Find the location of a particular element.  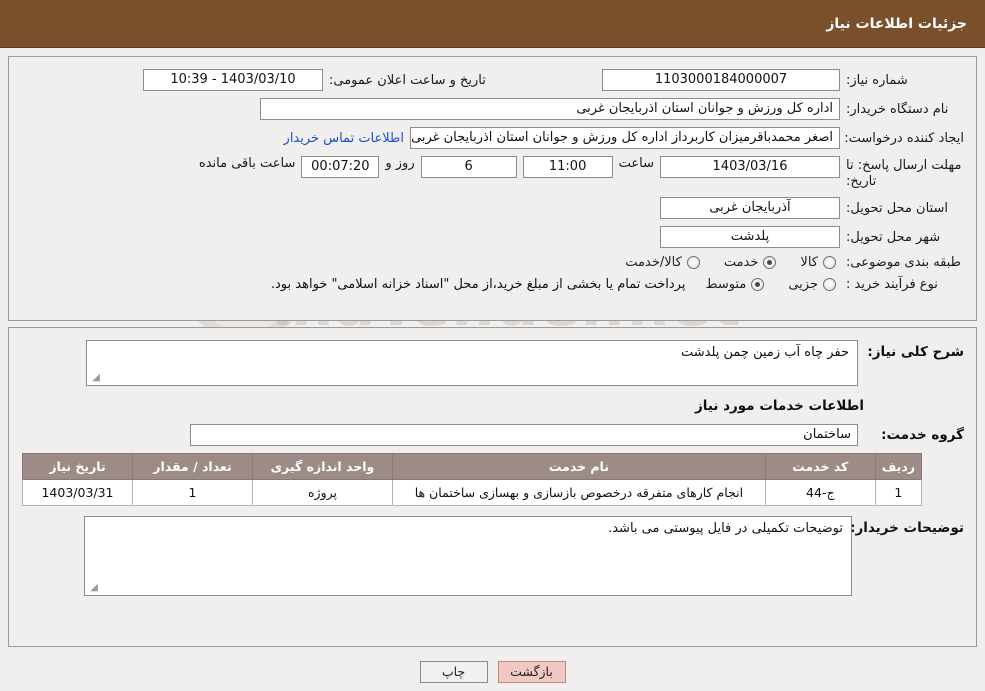

cell-quantity: 1 is located at coordinates (192, 492).